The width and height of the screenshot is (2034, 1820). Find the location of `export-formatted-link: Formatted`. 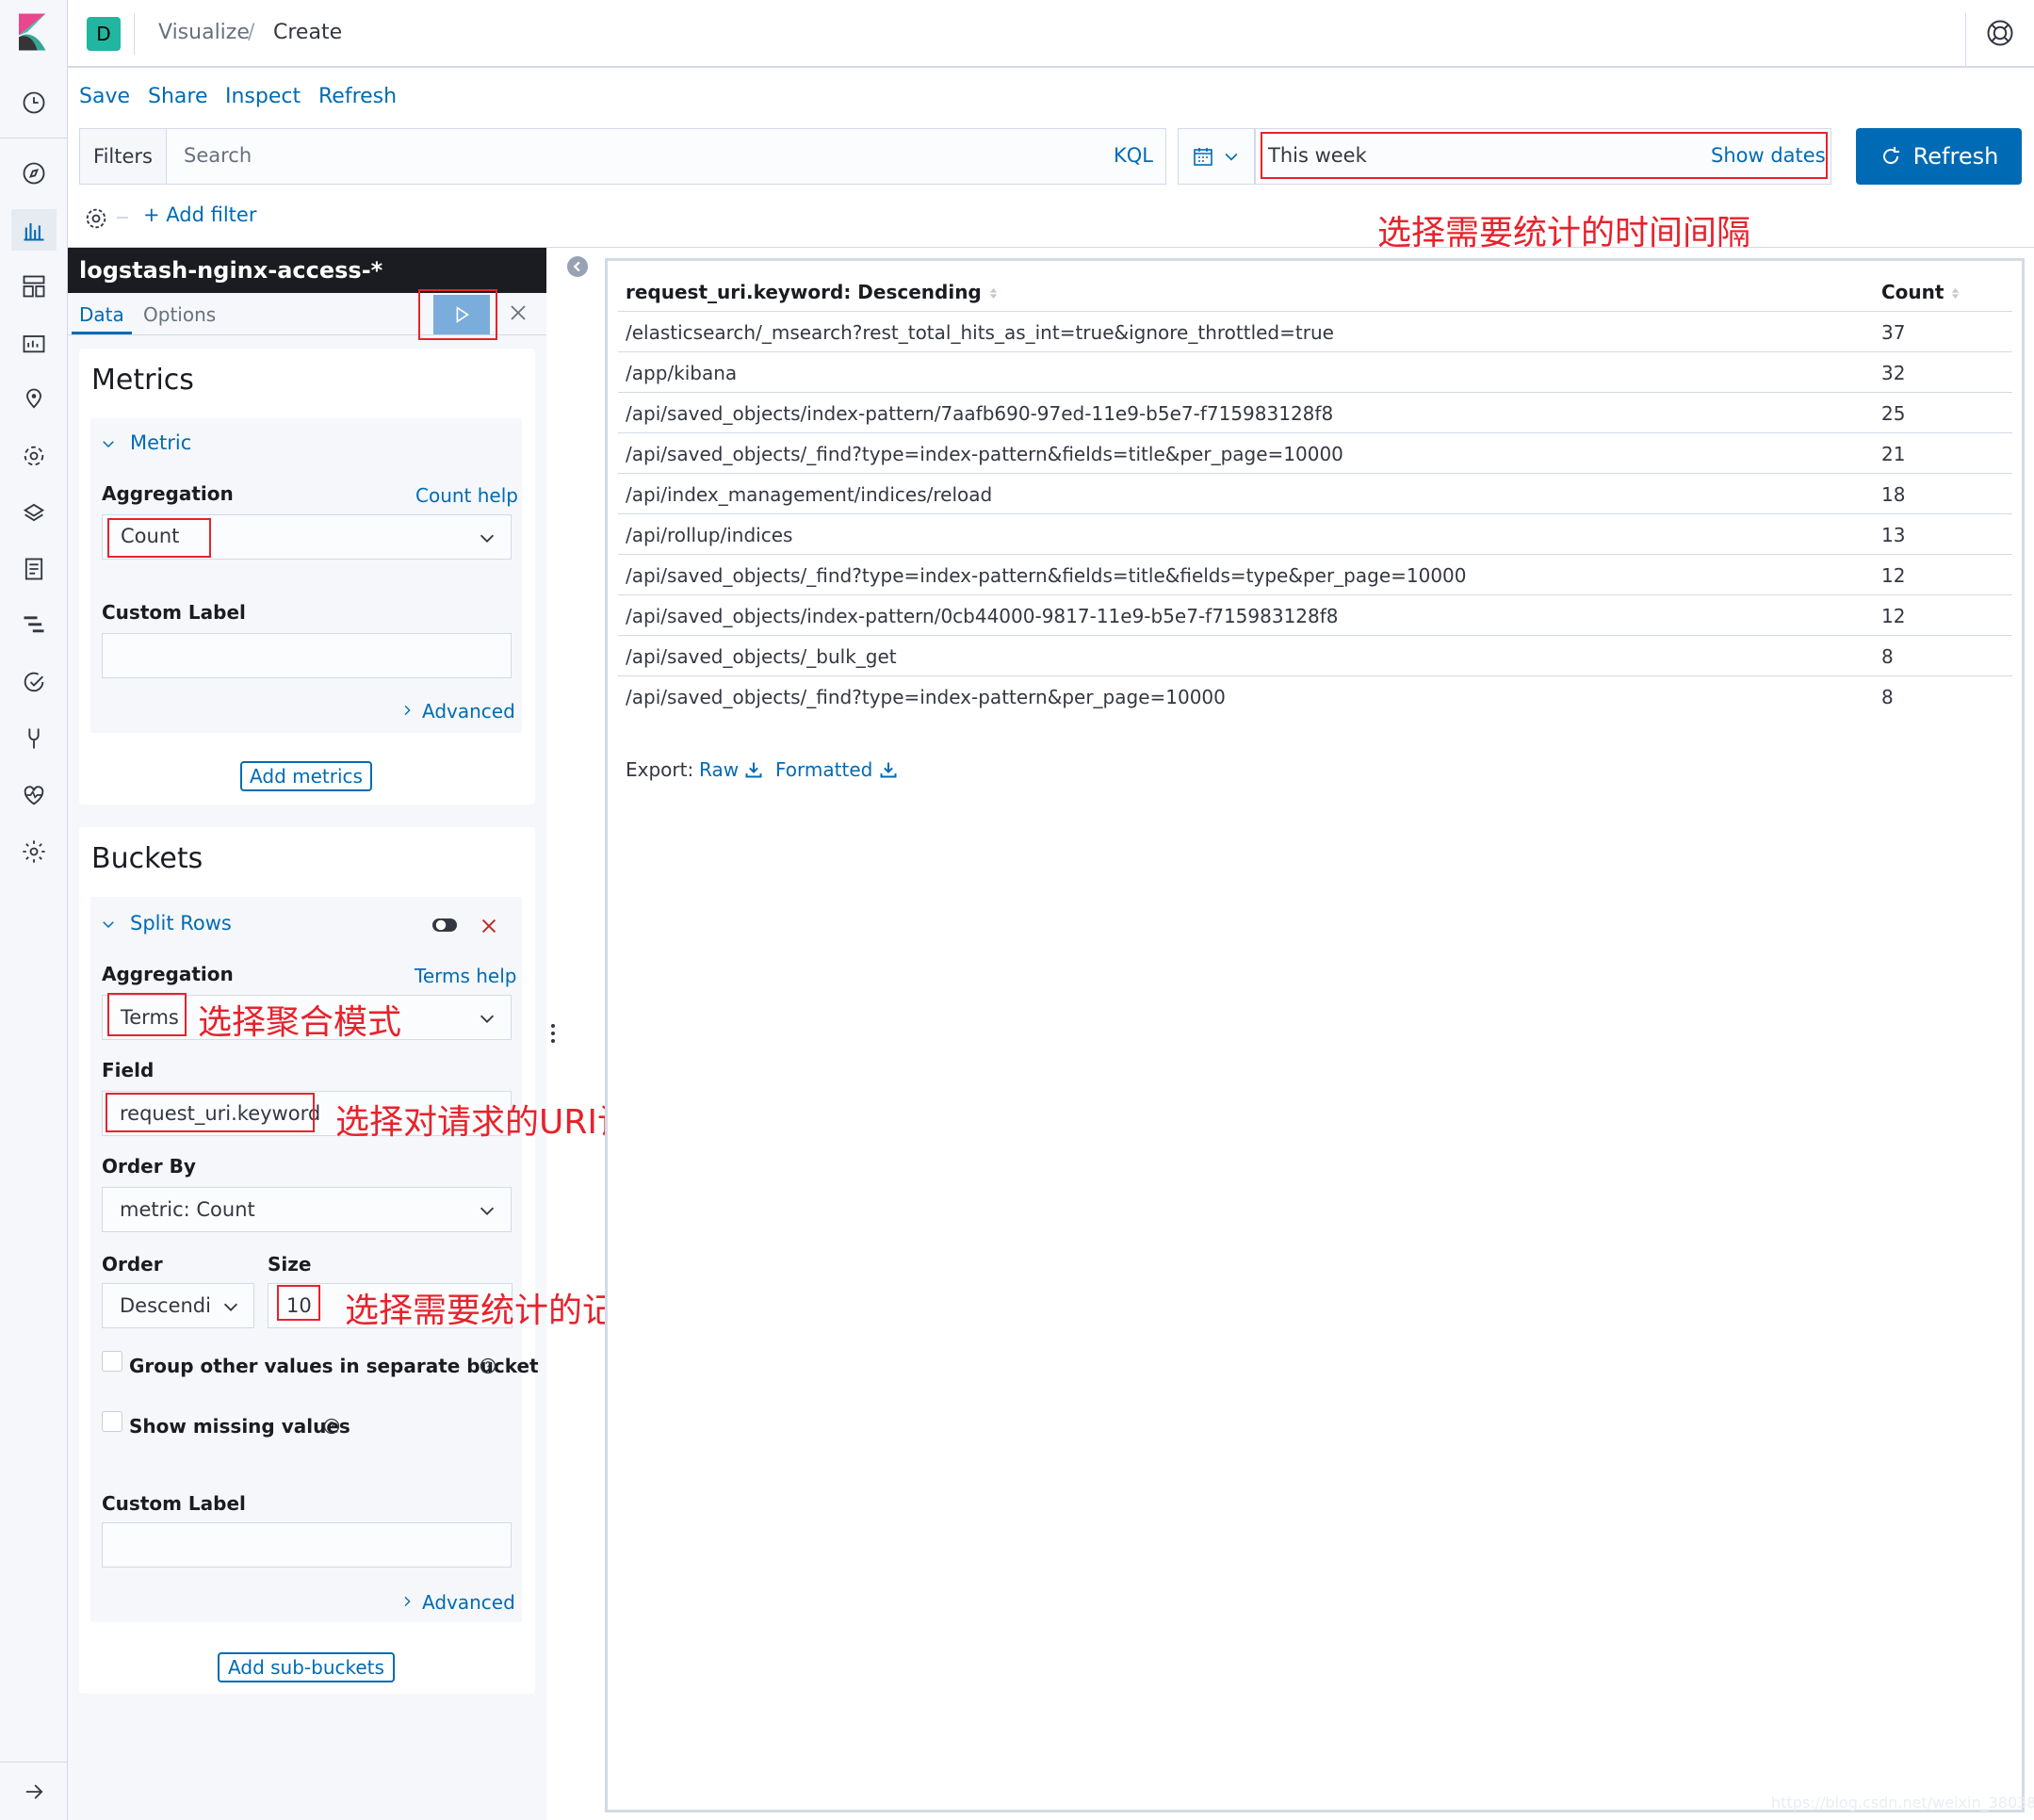

export-formatted-link: Formatted is located at coordinates (837, 769).